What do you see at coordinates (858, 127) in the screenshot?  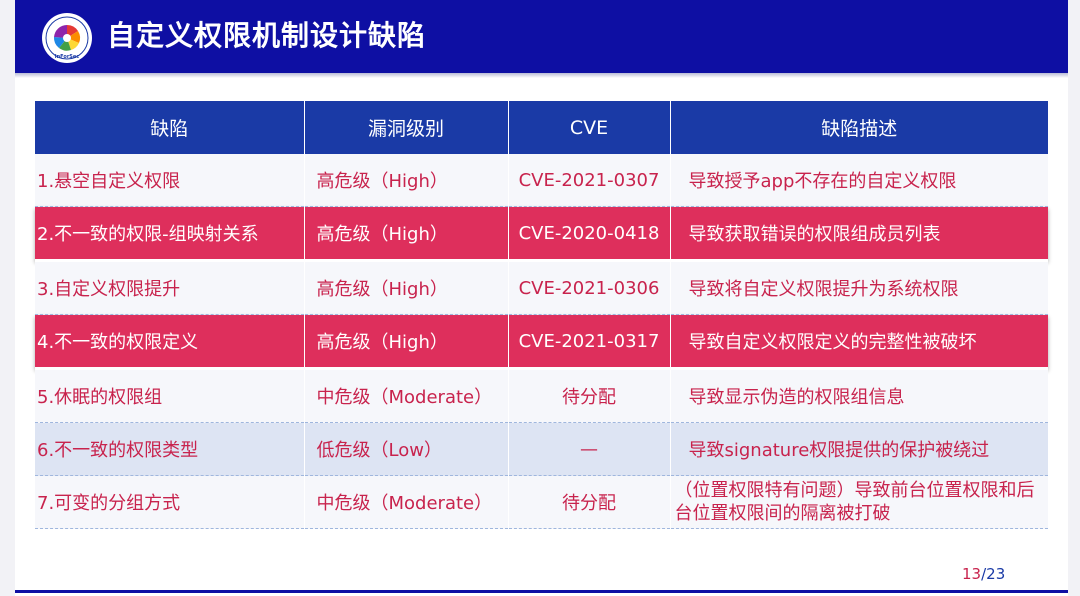 I see `column-header-description: 缺陷描述` at bounding box center [858, 127].